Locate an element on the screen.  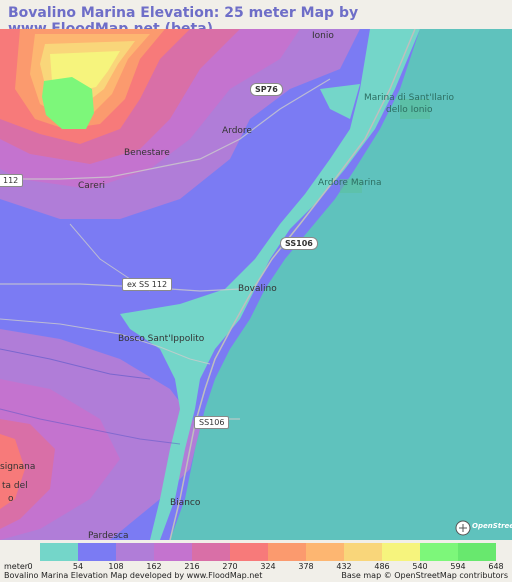
place-label-benestare: Benestare is located at coordinates (147, 153).